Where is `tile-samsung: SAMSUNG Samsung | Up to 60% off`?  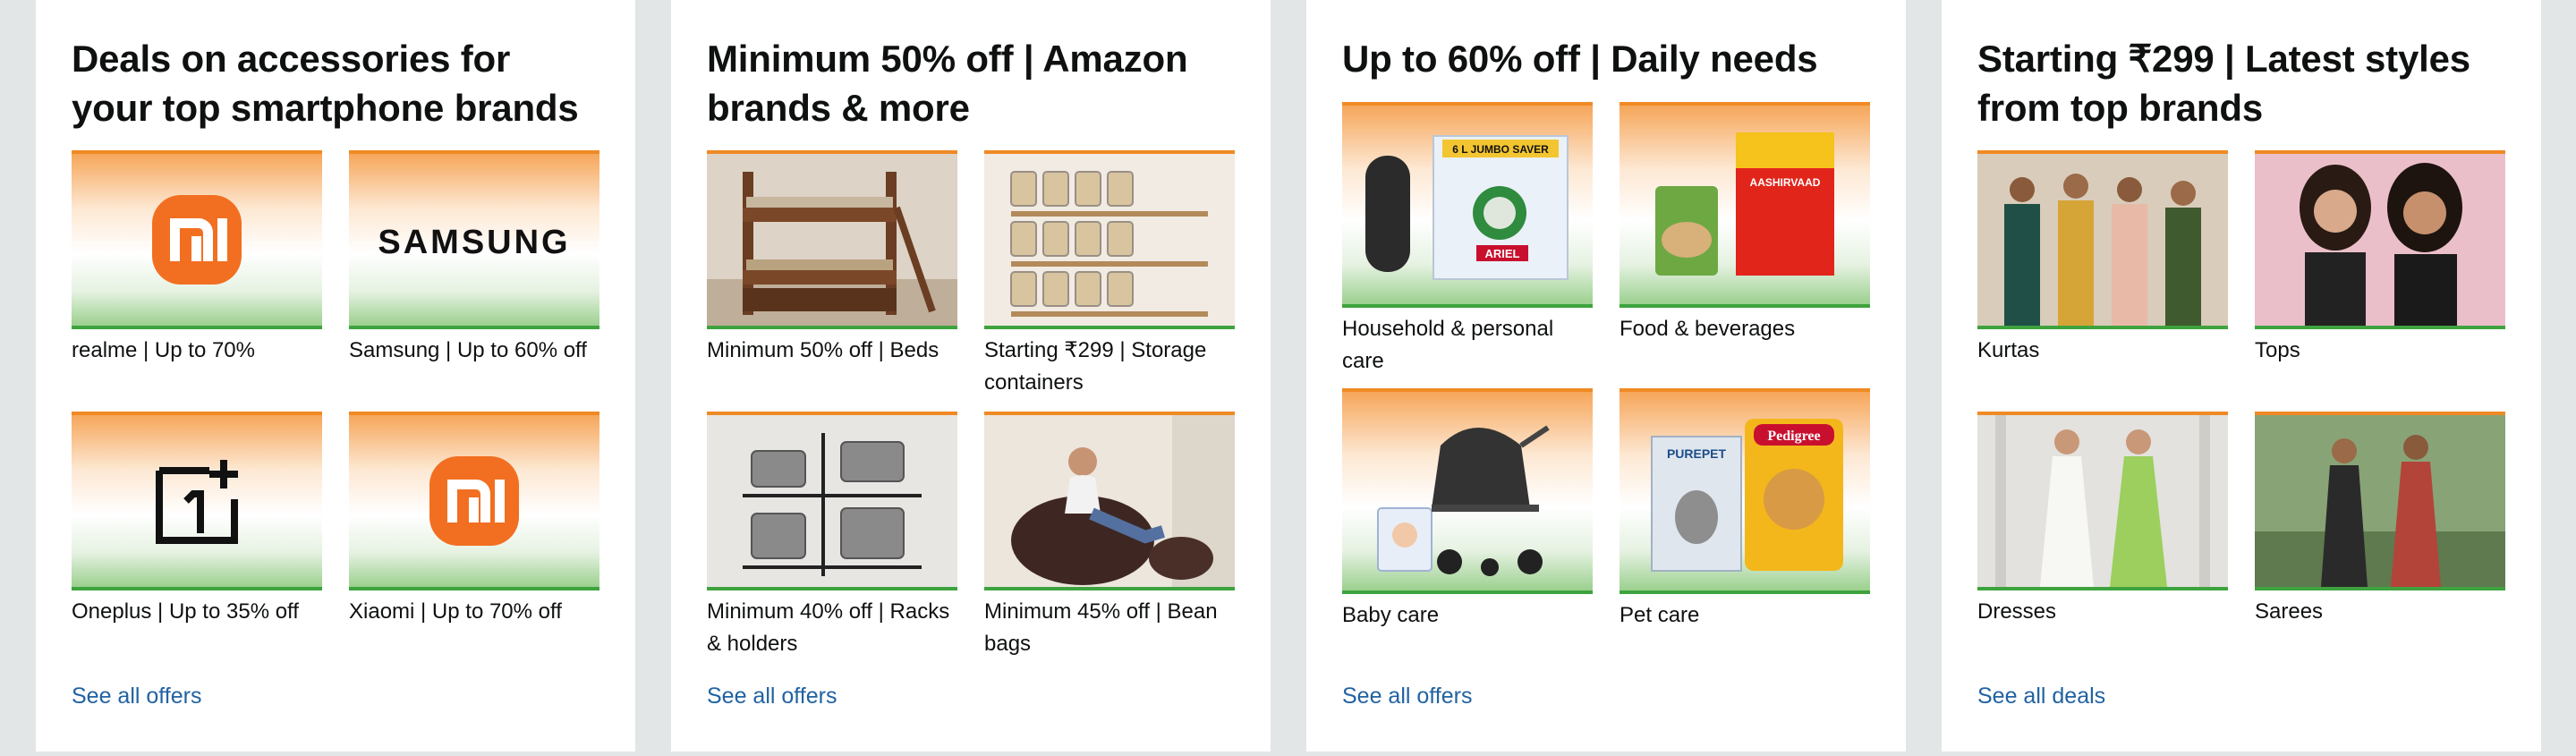 tile-samsung: SAMSUNG Samsung | Up to 60% off is located at coordinates (474, 258).